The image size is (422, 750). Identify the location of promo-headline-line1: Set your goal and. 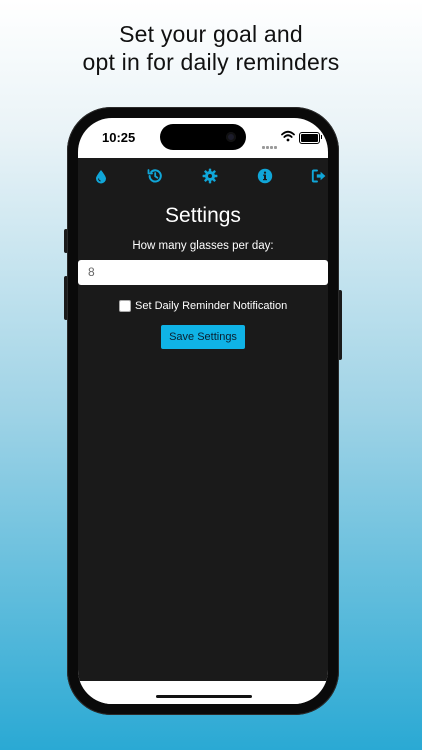
(211, 34).